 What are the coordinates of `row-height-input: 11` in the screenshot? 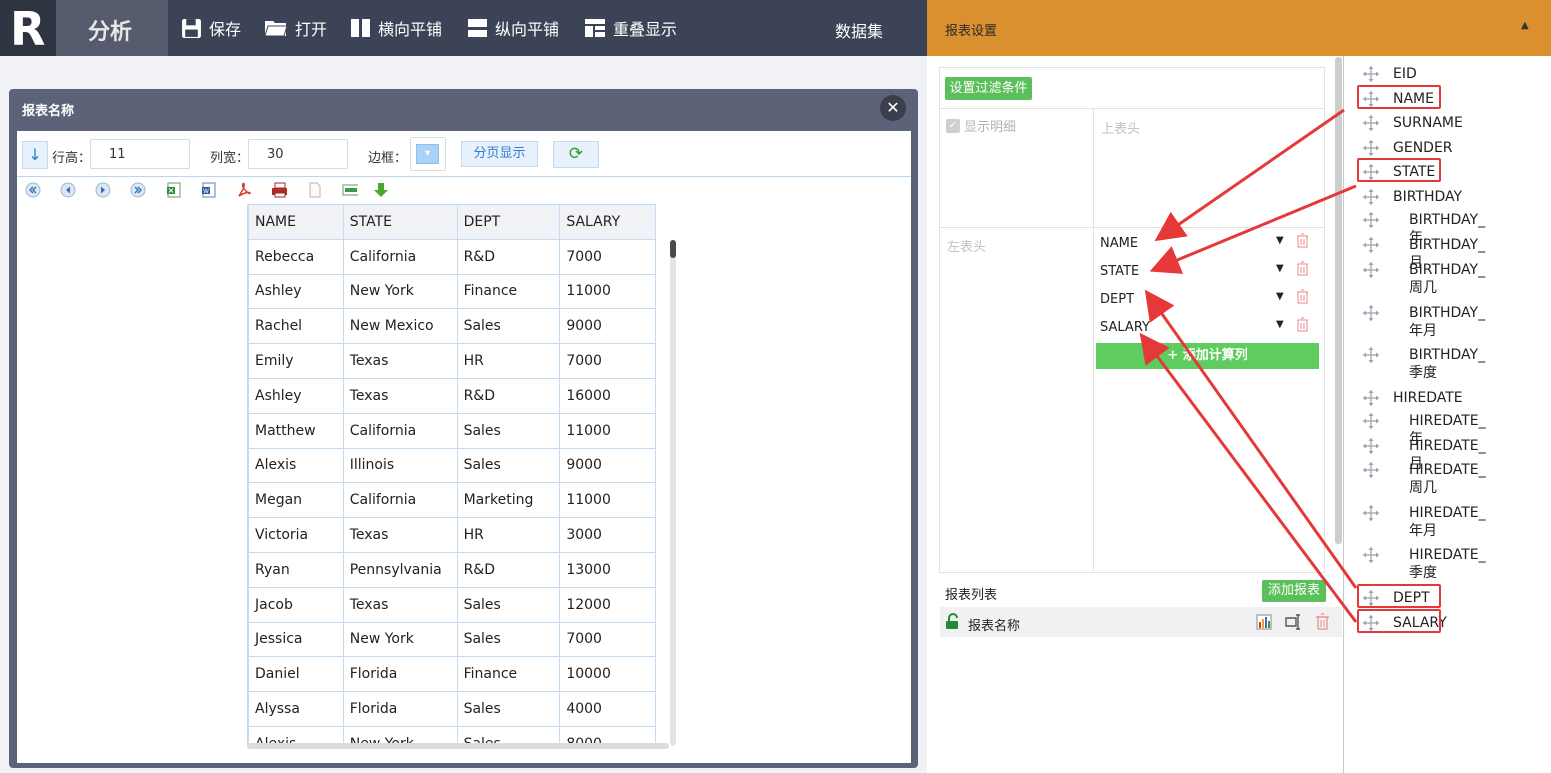 It's located at (140, 154).